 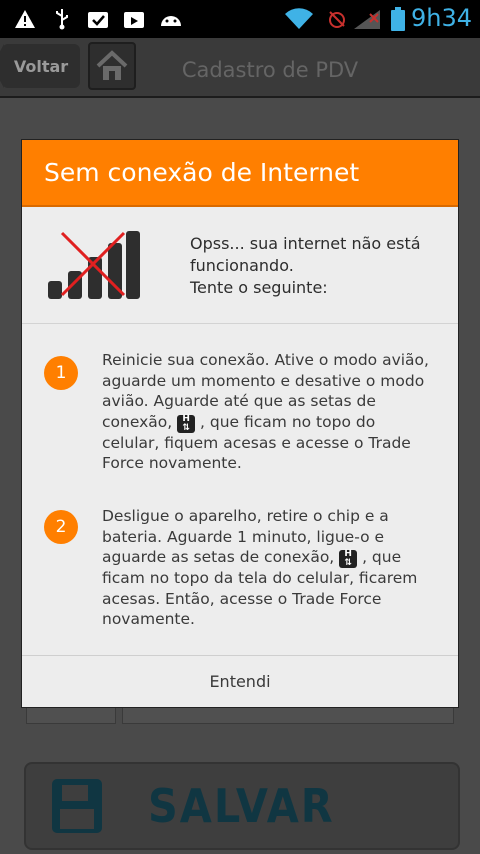 What do you see at coordinates (25, 19) in the screenshot?
I see `warning-icon` at bounding box center [25, 19].